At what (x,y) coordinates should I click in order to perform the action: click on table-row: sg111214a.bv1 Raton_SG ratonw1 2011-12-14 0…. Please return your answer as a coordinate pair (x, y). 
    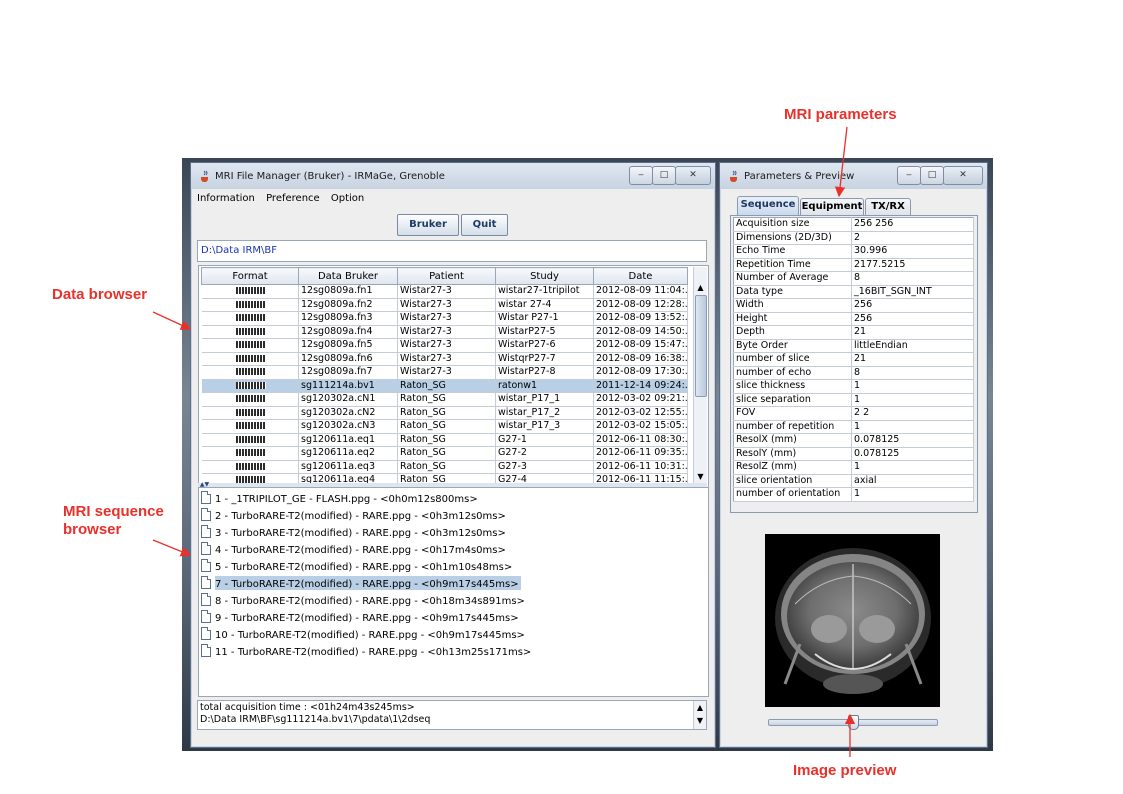
    Looking at the image, I should click on (444, 386).